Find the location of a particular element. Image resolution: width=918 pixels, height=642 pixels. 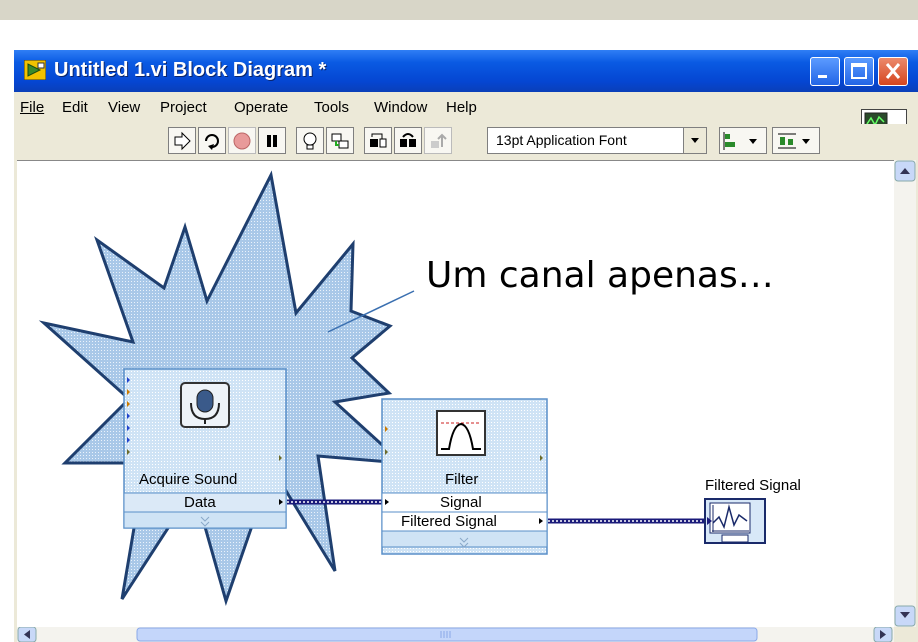

graph-label: Filtered Signal is located at coordinates (753, 485).